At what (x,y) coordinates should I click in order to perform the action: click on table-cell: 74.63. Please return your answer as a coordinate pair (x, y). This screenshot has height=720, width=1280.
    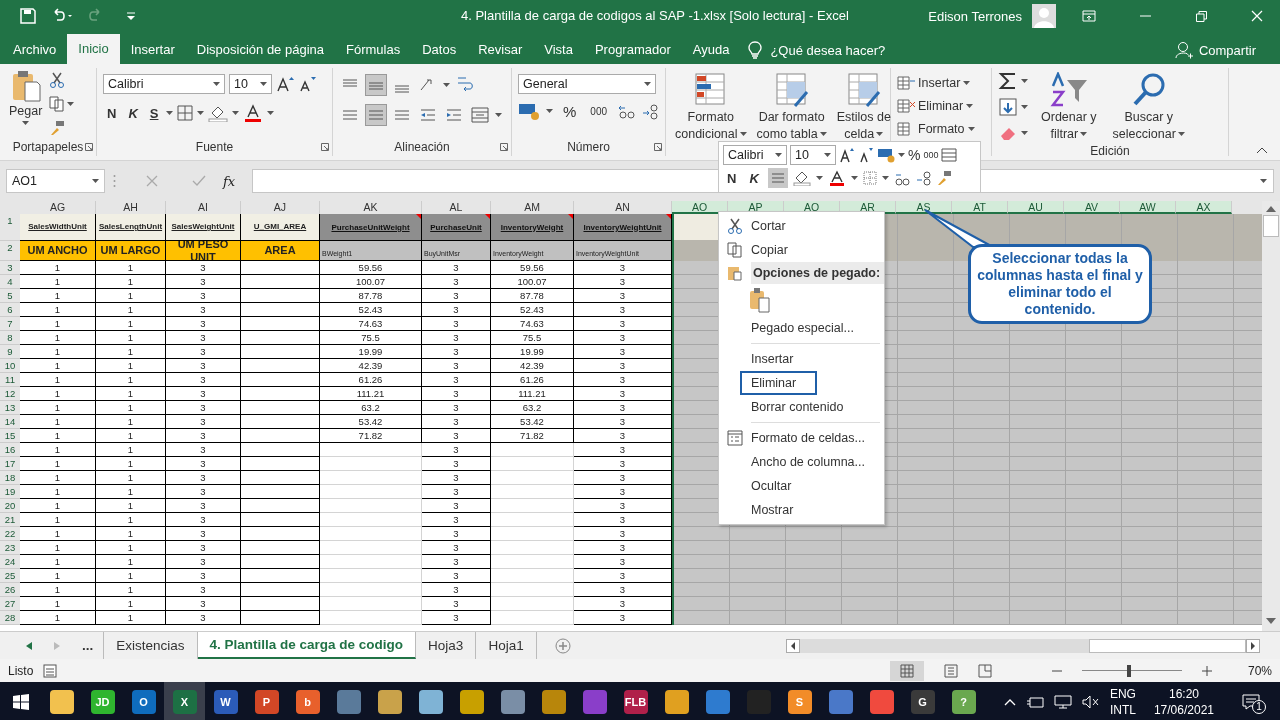
    Looking at the image, I should click on (371, 324).